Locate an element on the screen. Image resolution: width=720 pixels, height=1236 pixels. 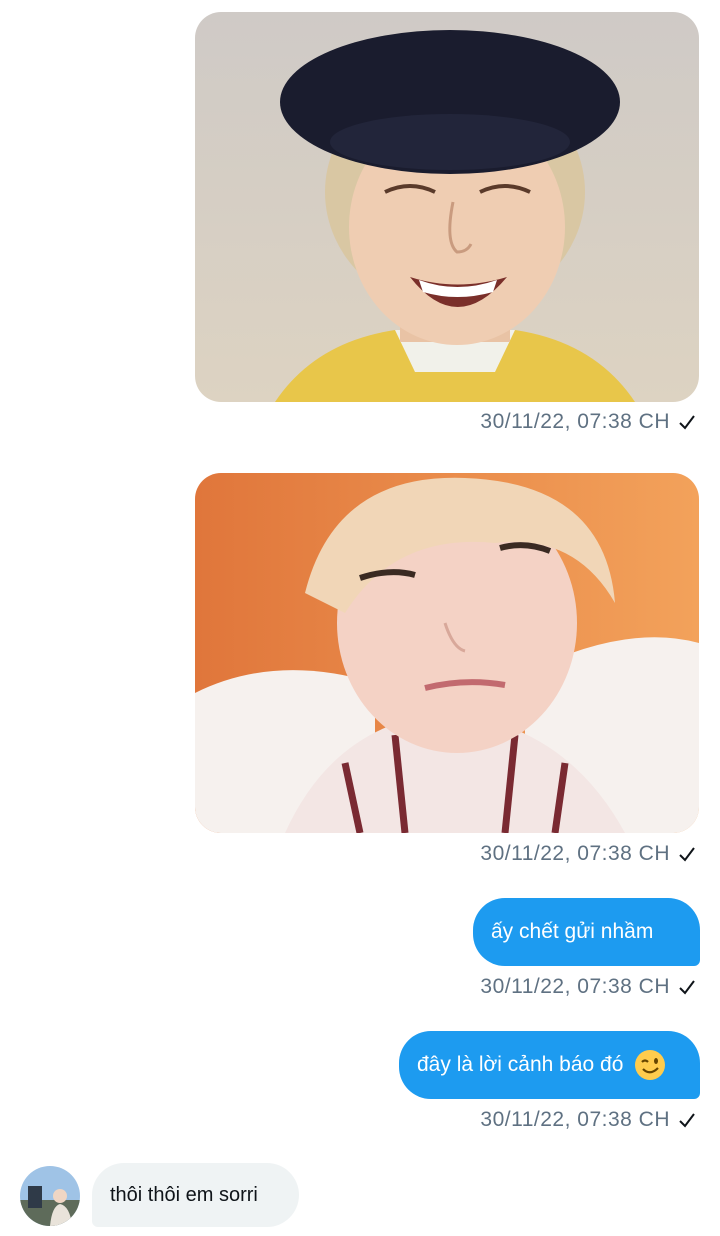
message-bubble-outgoing: ấy chết gửi nhầm is located at coordinates (586, 932).